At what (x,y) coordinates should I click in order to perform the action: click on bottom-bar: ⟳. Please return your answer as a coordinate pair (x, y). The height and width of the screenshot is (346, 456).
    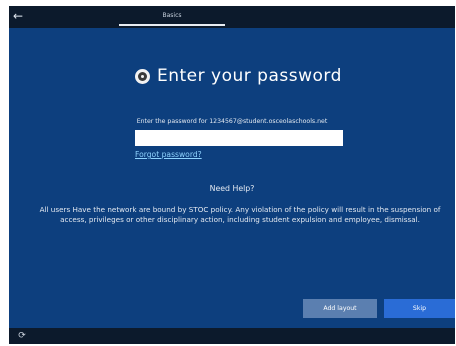
    Looking at the image, I should click on (232, 336).